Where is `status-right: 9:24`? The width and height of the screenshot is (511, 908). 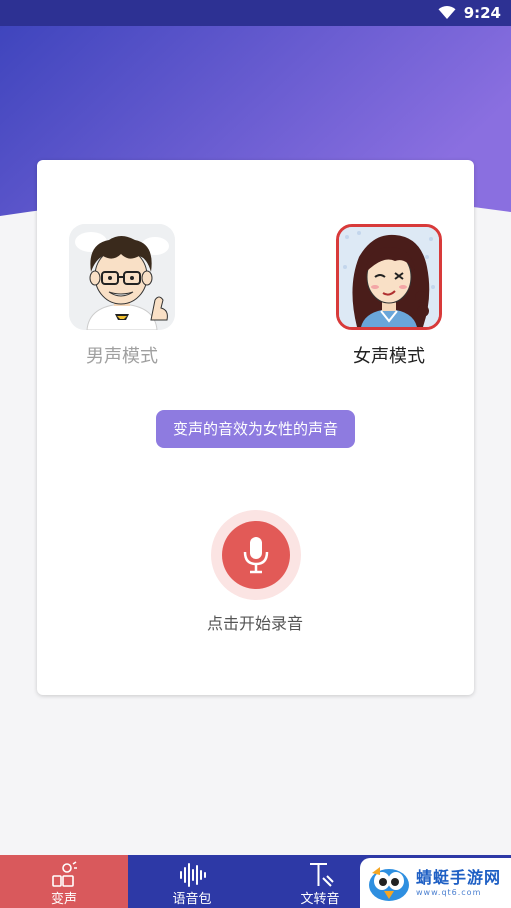 status-right: 9:24 is located at coordinates (469, 13).